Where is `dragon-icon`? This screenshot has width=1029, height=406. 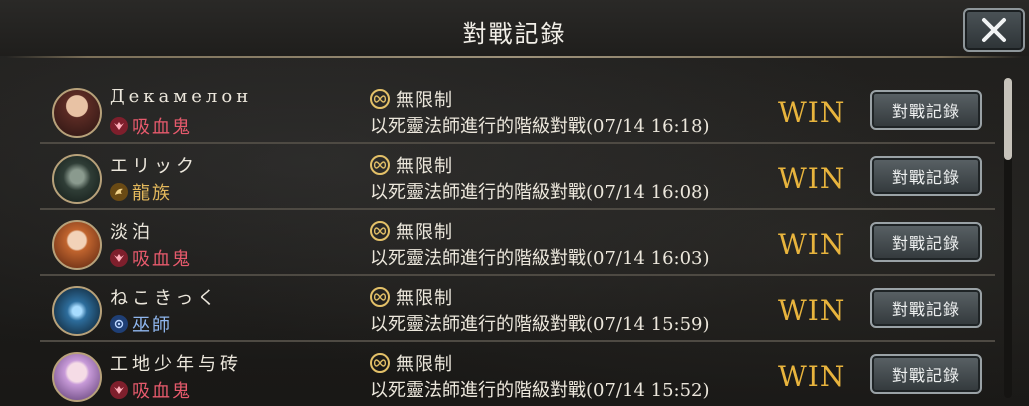
dragon-icon is located at coordinates (119, 192).